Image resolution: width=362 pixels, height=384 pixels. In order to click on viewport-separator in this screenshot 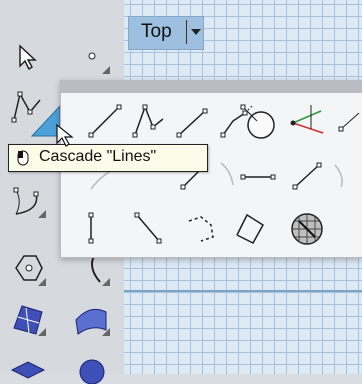, I will do `click(186, 32)`.